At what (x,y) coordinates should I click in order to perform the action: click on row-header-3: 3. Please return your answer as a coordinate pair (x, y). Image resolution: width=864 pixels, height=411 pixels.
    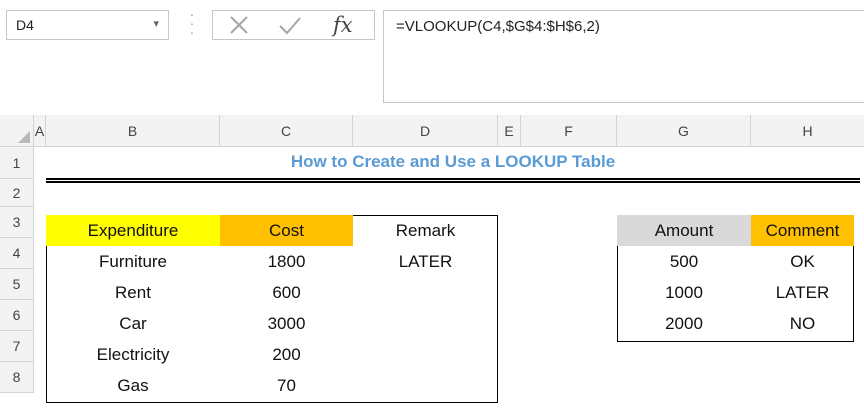
    Looking at the image, I should click on (17, 222).